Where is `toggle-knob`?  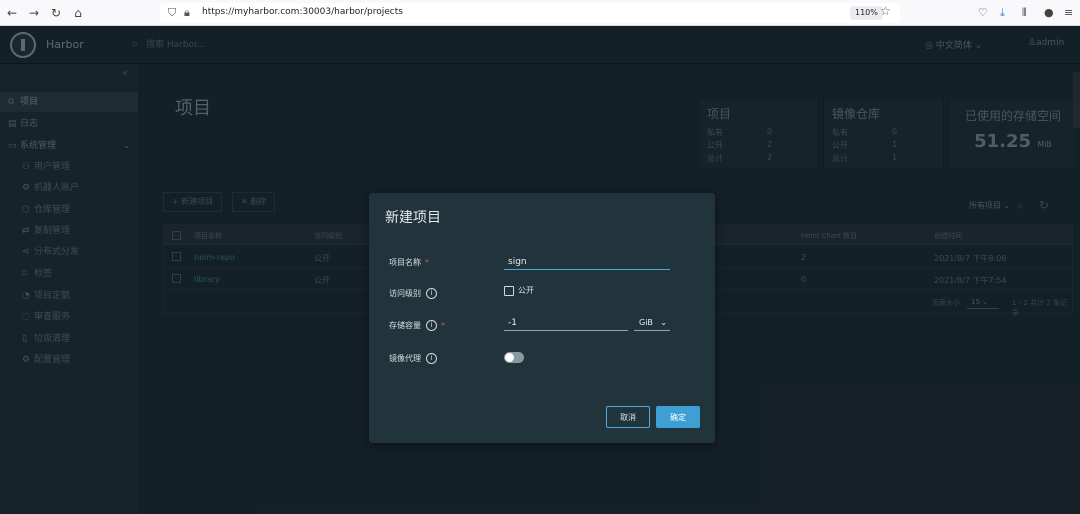
toggle-knob is located at coordinates (509, 357).